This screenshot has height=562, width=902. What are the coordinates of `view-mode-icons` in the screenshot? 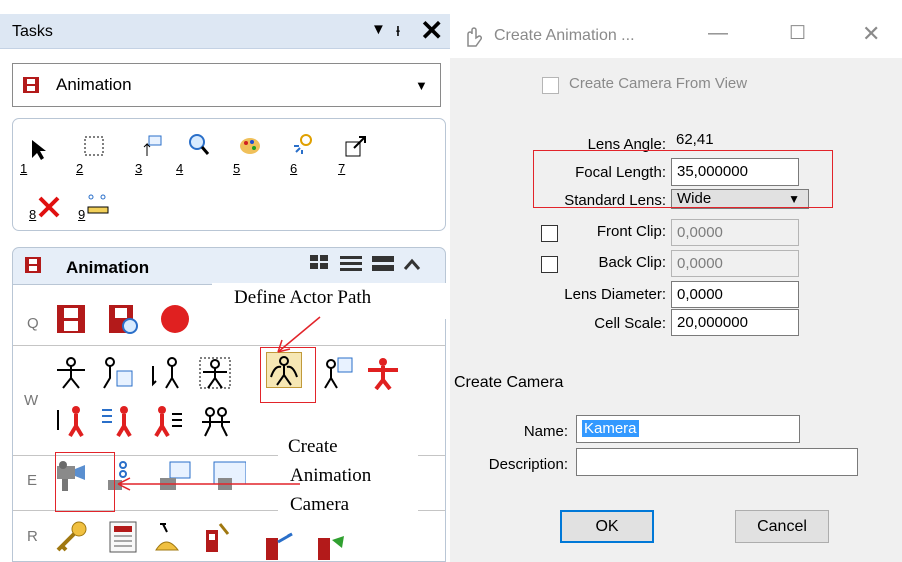 It's located at (373, 265).